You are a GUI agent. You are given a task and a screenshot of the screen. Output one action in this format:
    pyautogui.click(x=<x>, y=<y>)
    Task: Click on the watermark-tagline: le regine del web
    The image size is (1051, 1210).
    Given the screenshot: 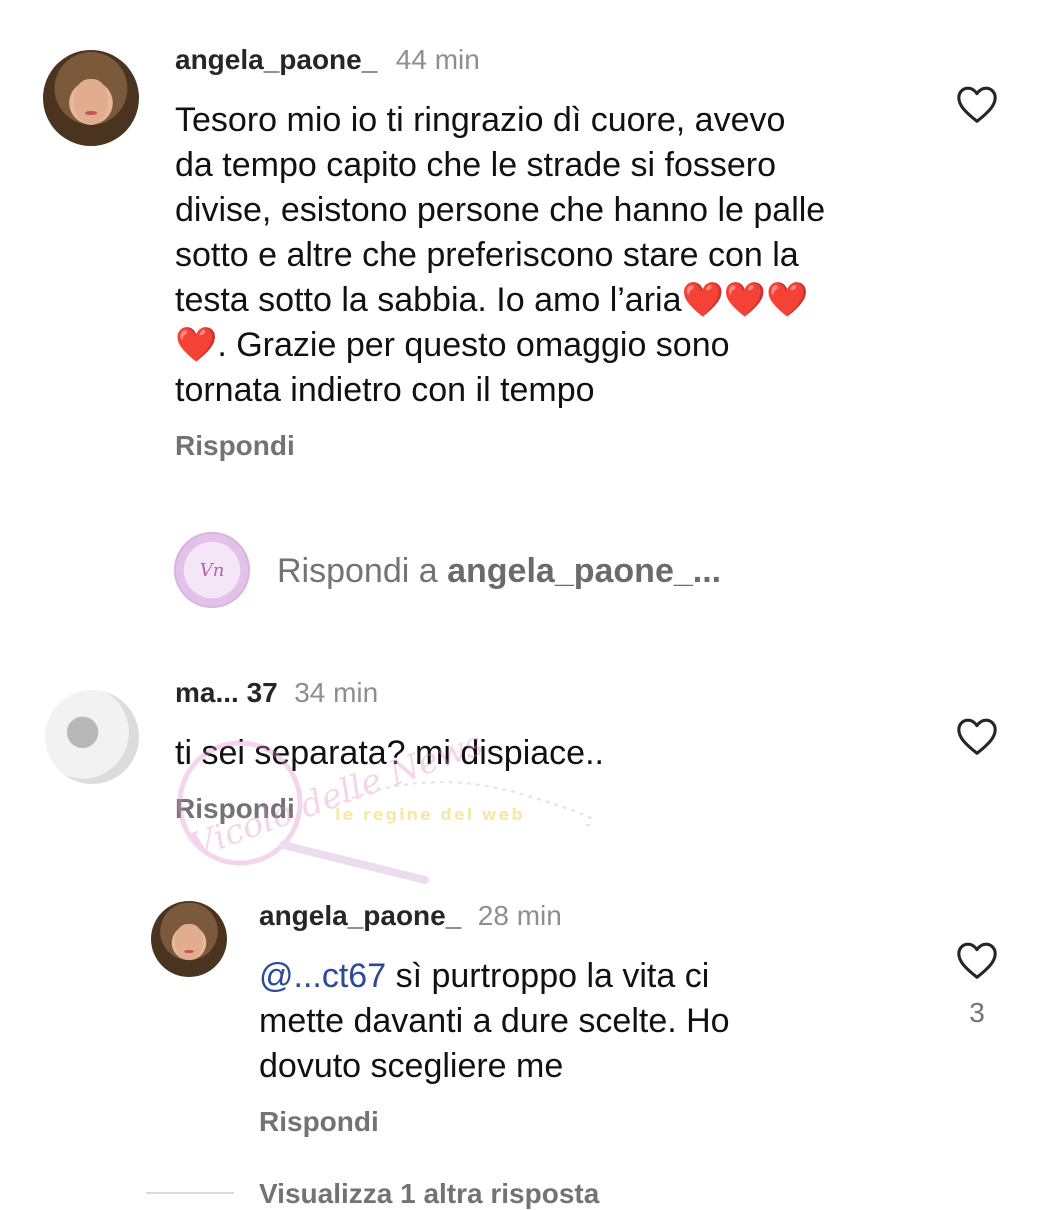 What is the action you would take?
    pyautogui.click(x=430, y=814)
    